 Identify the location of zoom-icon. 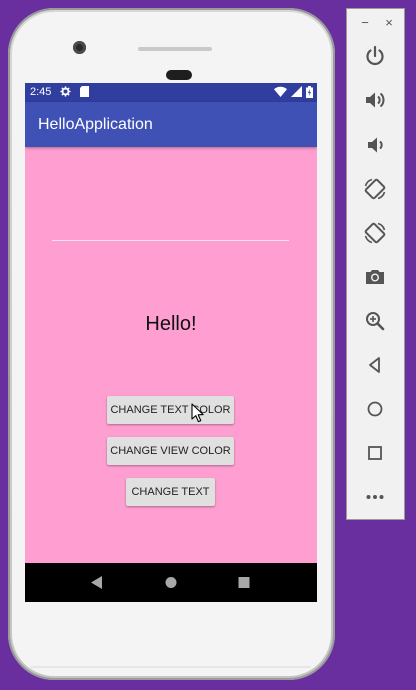
(375, 321).